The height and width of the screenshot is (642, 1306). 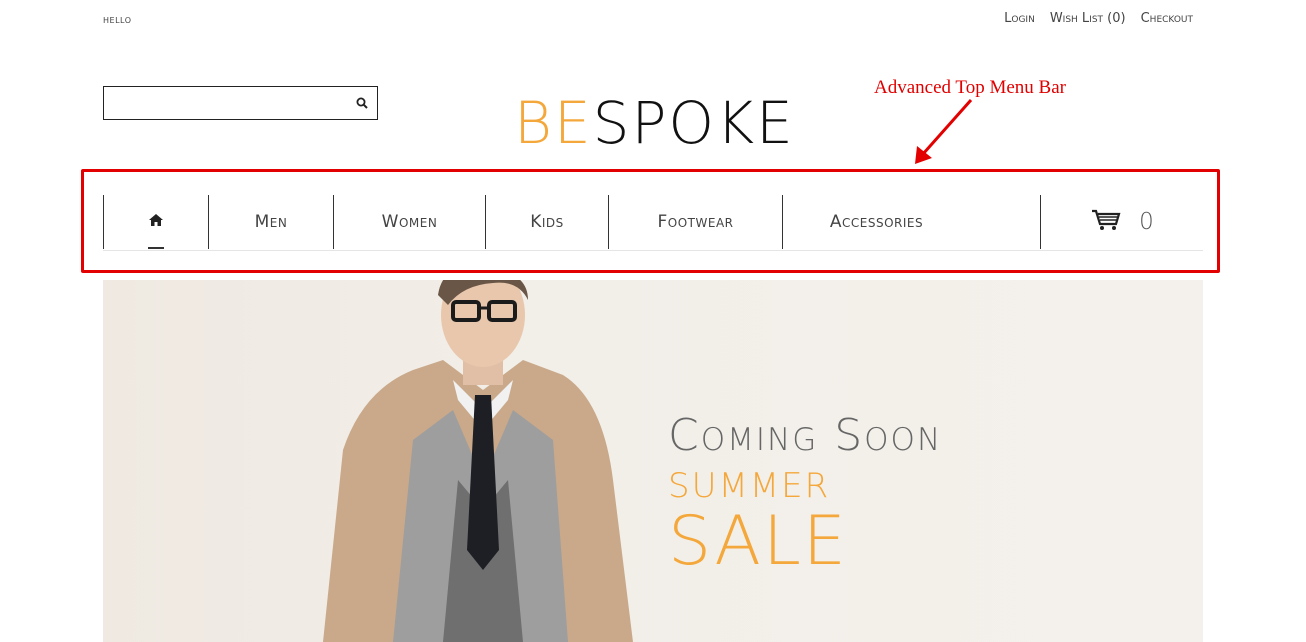 What do you see at coordinates (1106, 222) in the screenshot?
I see `shopping-cart-icon` at bounding box center [1106, 222].